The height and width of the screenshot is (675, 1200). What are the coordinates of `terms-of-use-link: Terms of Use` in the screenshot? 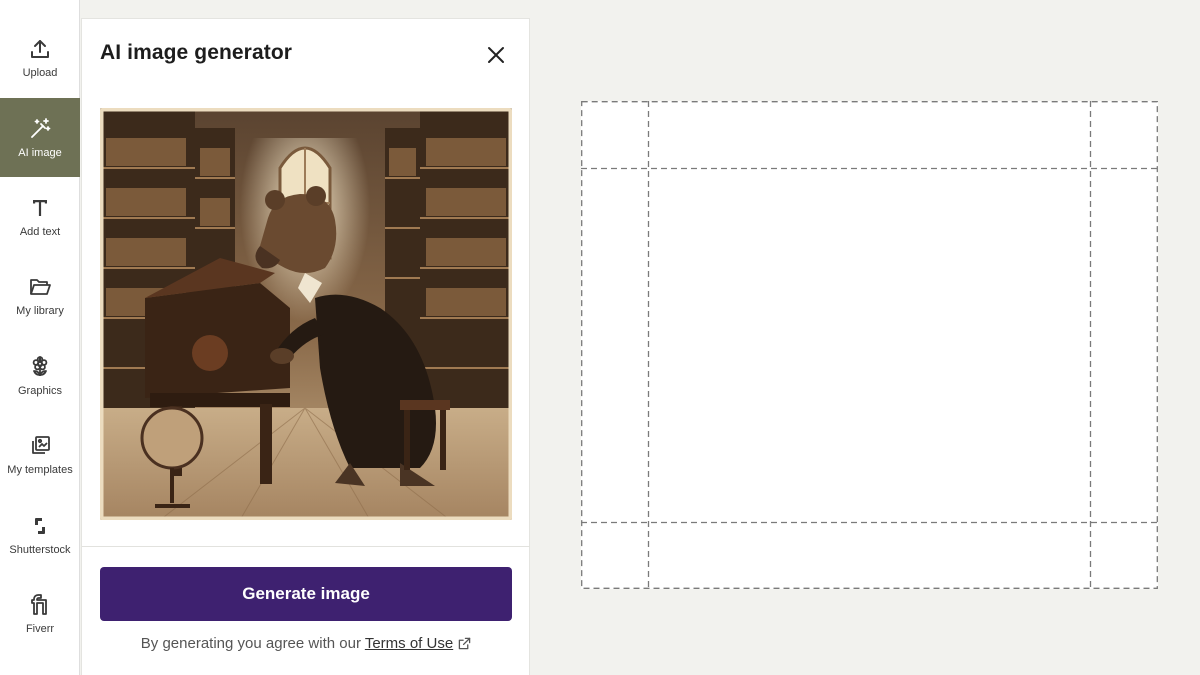 It's located at (409, 643).